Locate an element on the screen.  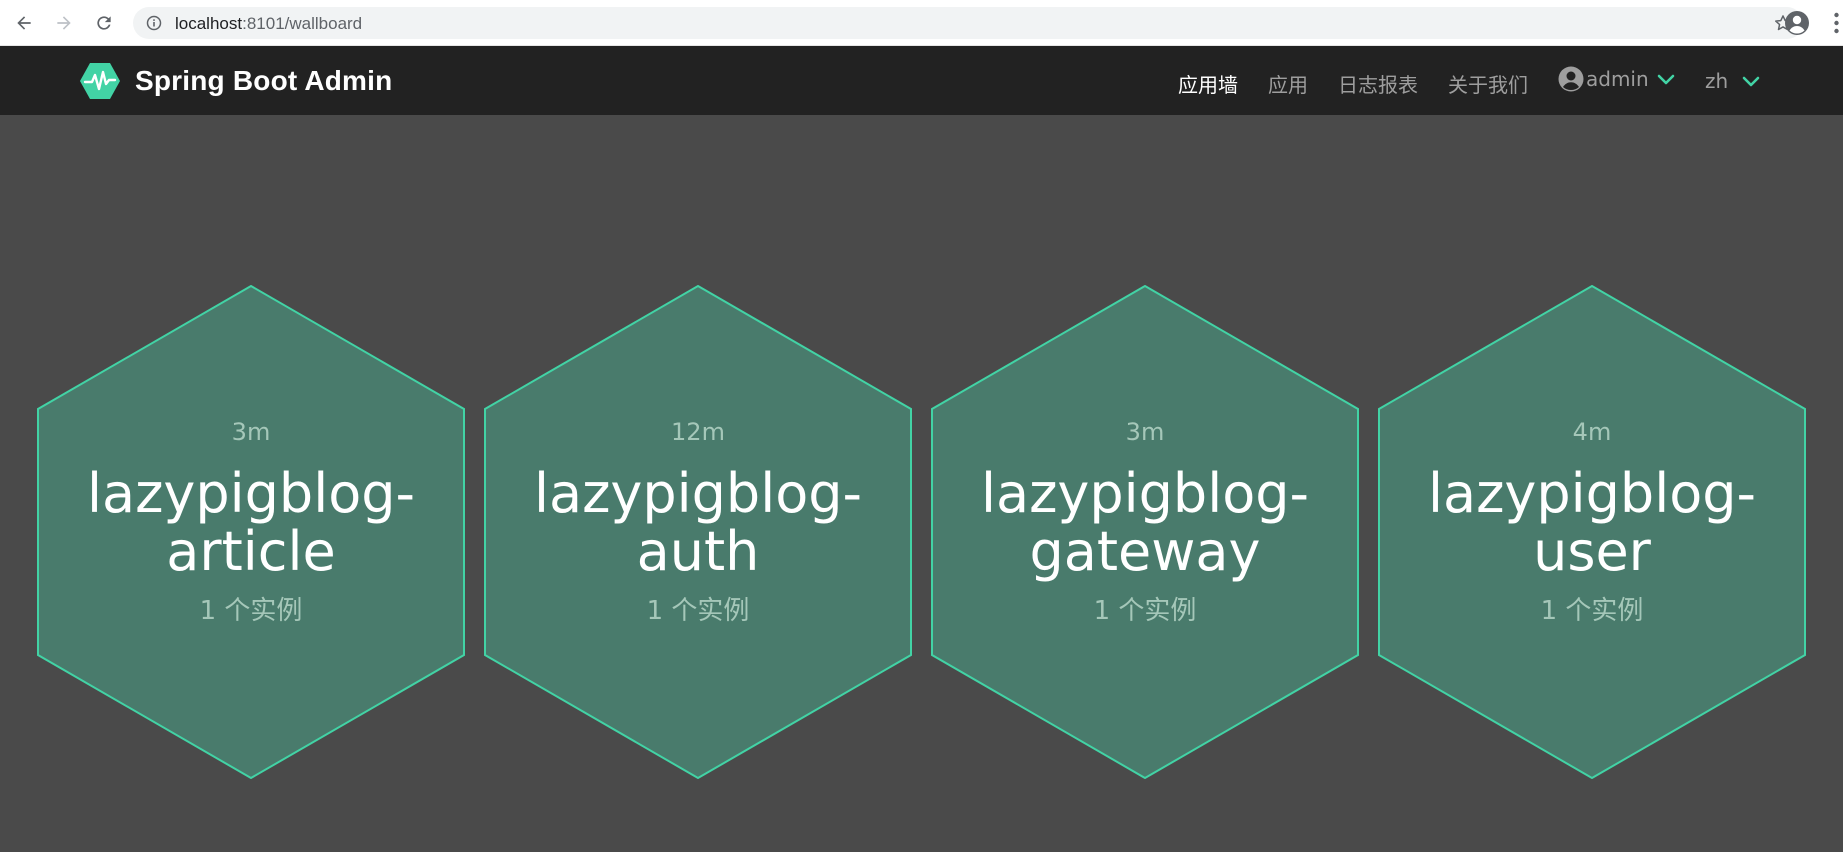
user-menu-dropdown: admin is located at coordinates (1616, 79).